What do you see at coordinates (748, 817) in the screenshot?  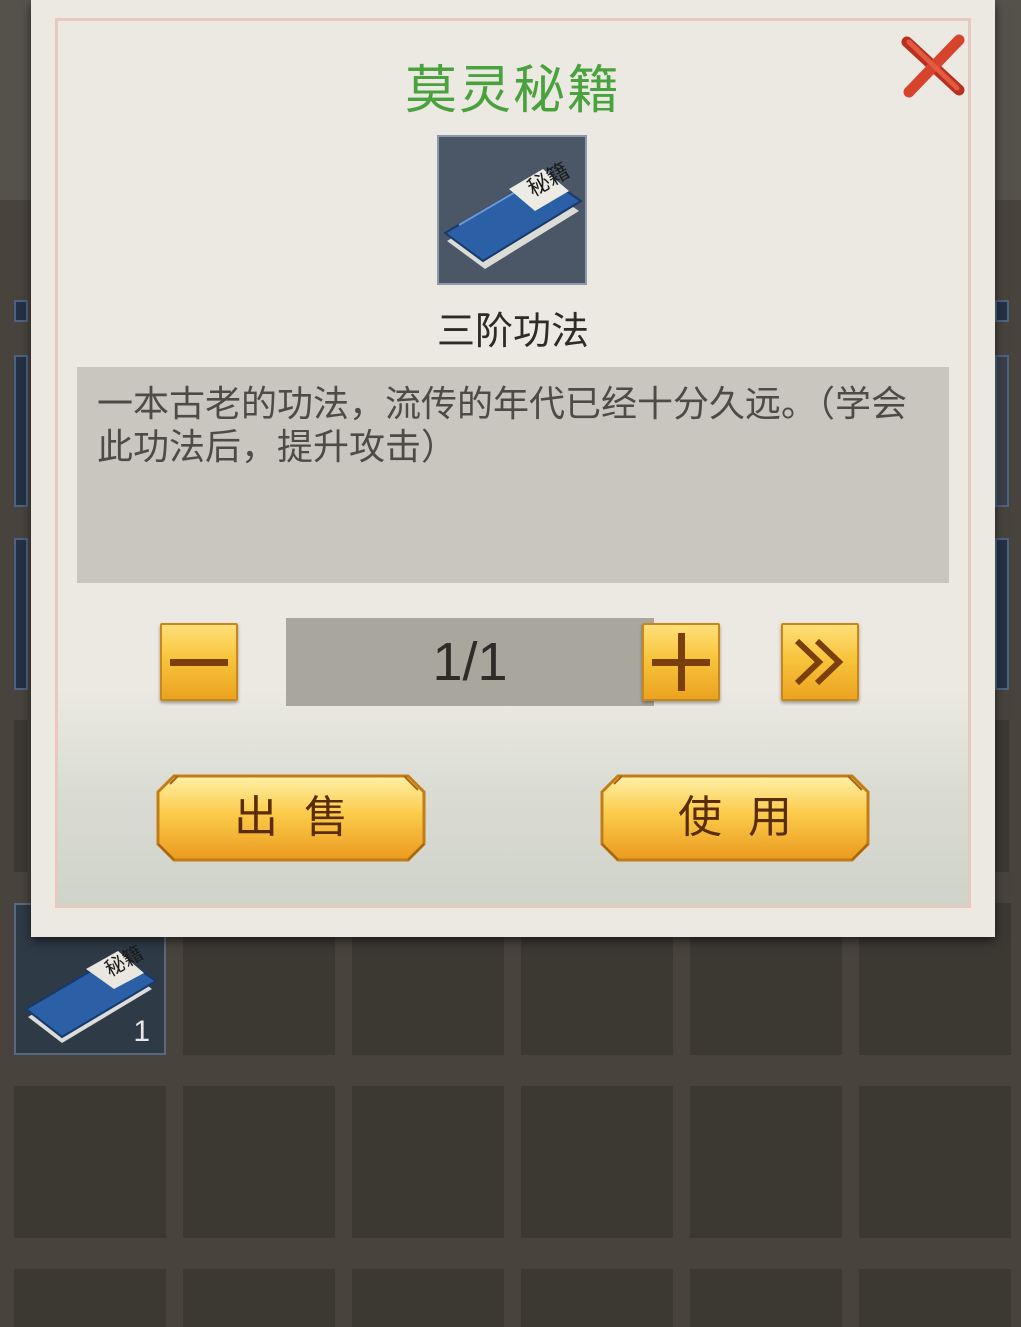 I see `use-label: 使用` at bounding box center [748, 817].